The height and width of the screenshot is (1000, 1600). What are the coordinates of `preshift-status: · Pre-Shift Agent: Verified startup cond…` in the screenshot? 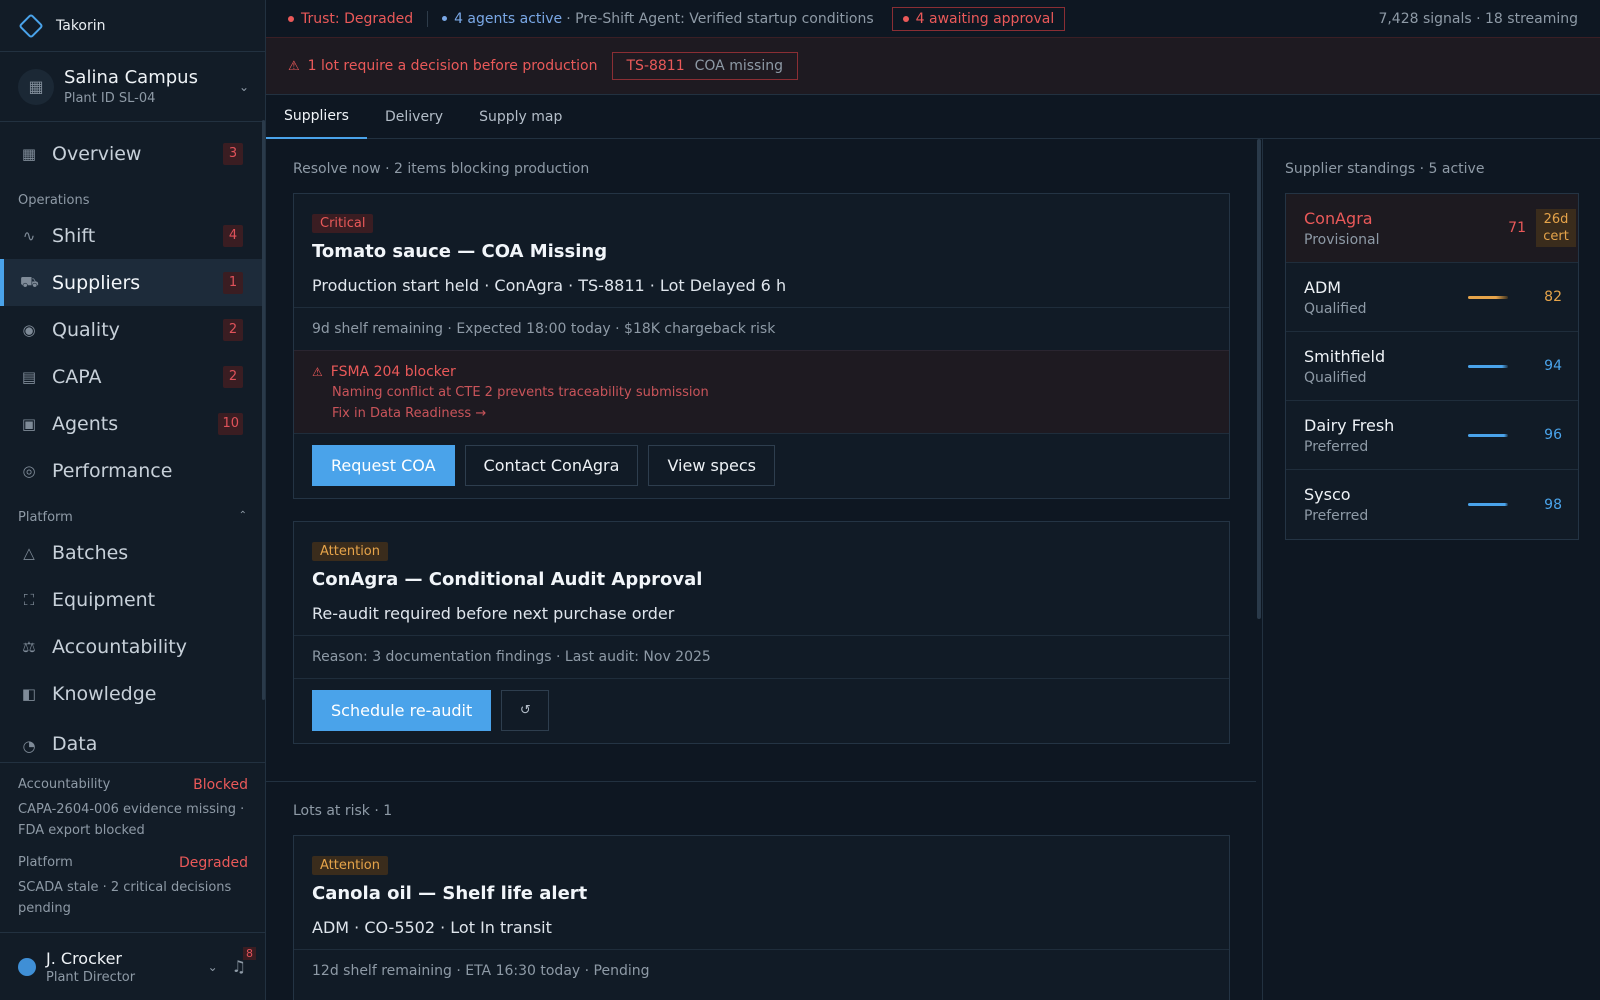 It's located at (720, 18).